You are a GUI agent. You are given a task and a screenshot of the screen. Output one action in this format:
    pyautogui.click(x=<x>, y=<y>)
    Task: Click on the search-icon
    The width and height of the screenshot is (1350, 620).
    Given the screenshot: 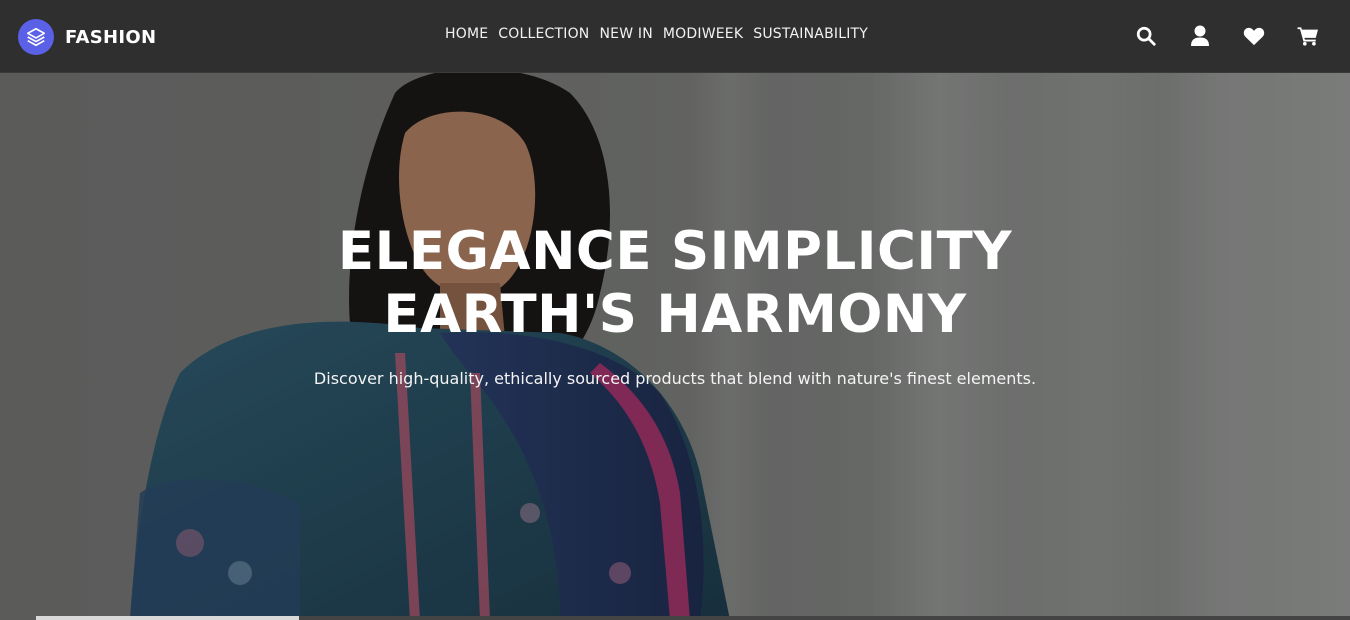 What is the action you would take?
    pyautogui.click(x=1146, y=36)
    